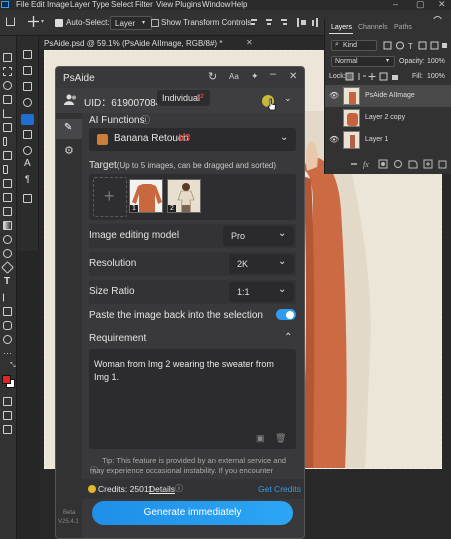  I want to click on edit-tab: ✎, so click(69, 129).